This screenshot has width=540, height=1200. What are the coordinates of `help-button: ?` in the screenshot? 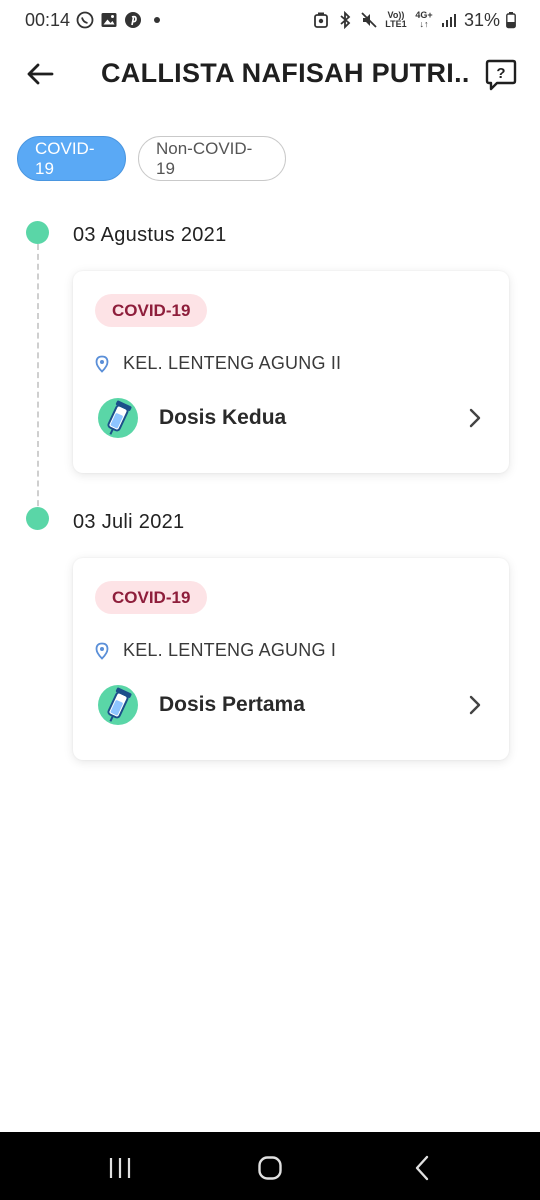 It's located at (501, 75).